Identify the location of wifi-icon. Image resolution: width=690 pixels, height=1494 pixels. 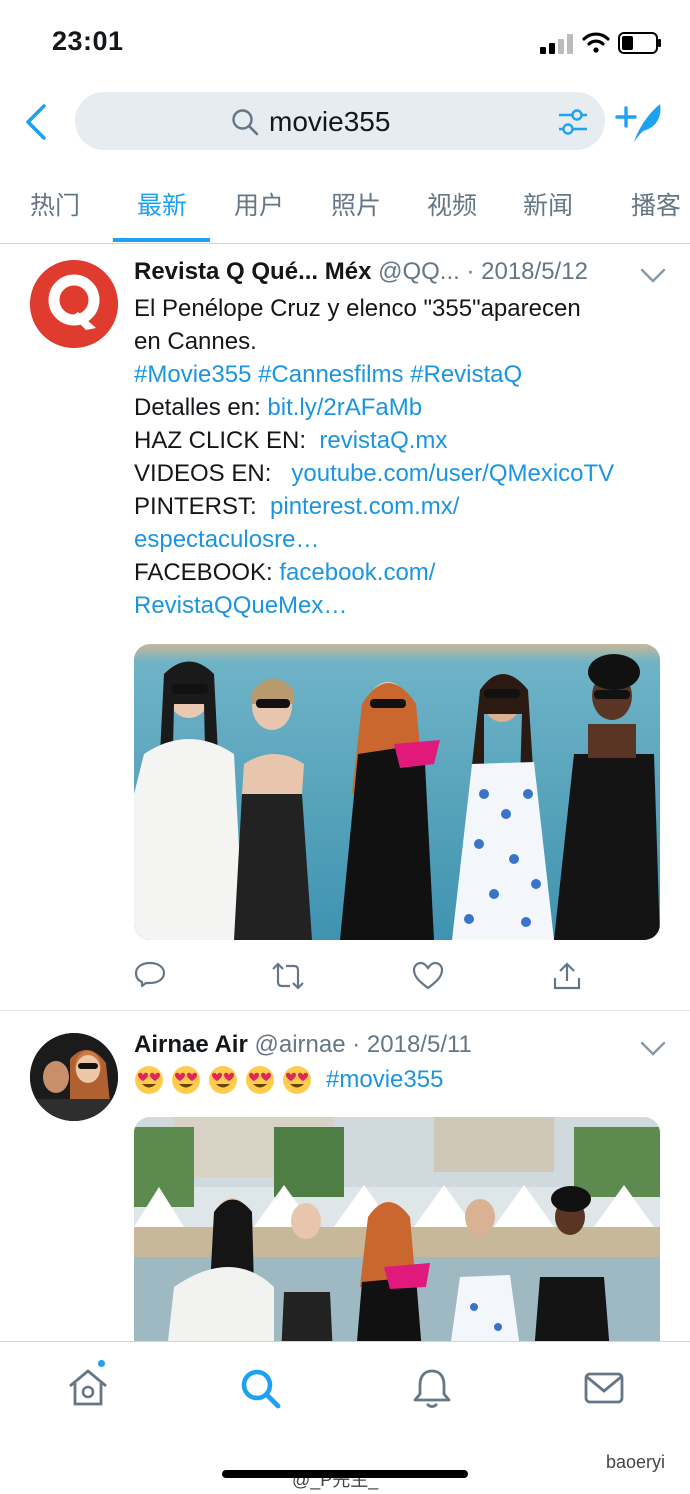
(596, 42).